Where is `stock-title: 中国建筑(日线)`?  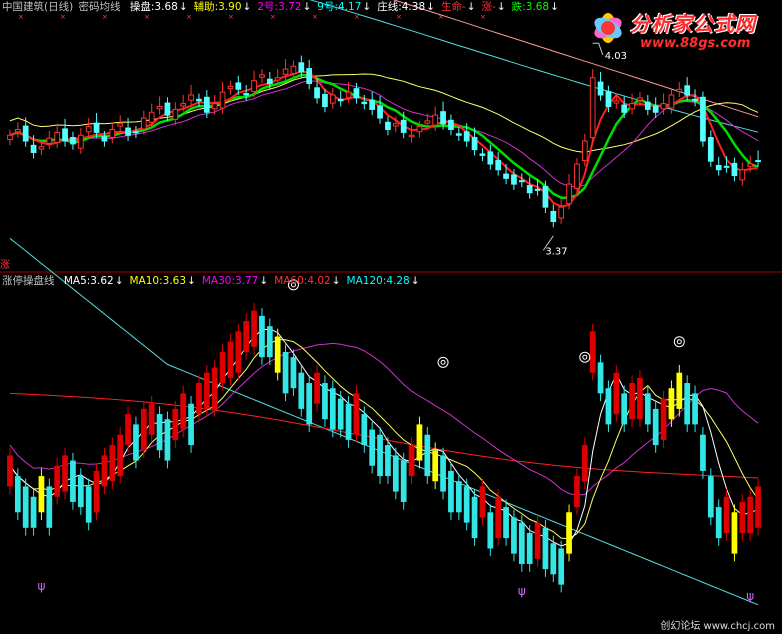 stock-title: 中国建筑(日线) is located at coordinates (38, 7).